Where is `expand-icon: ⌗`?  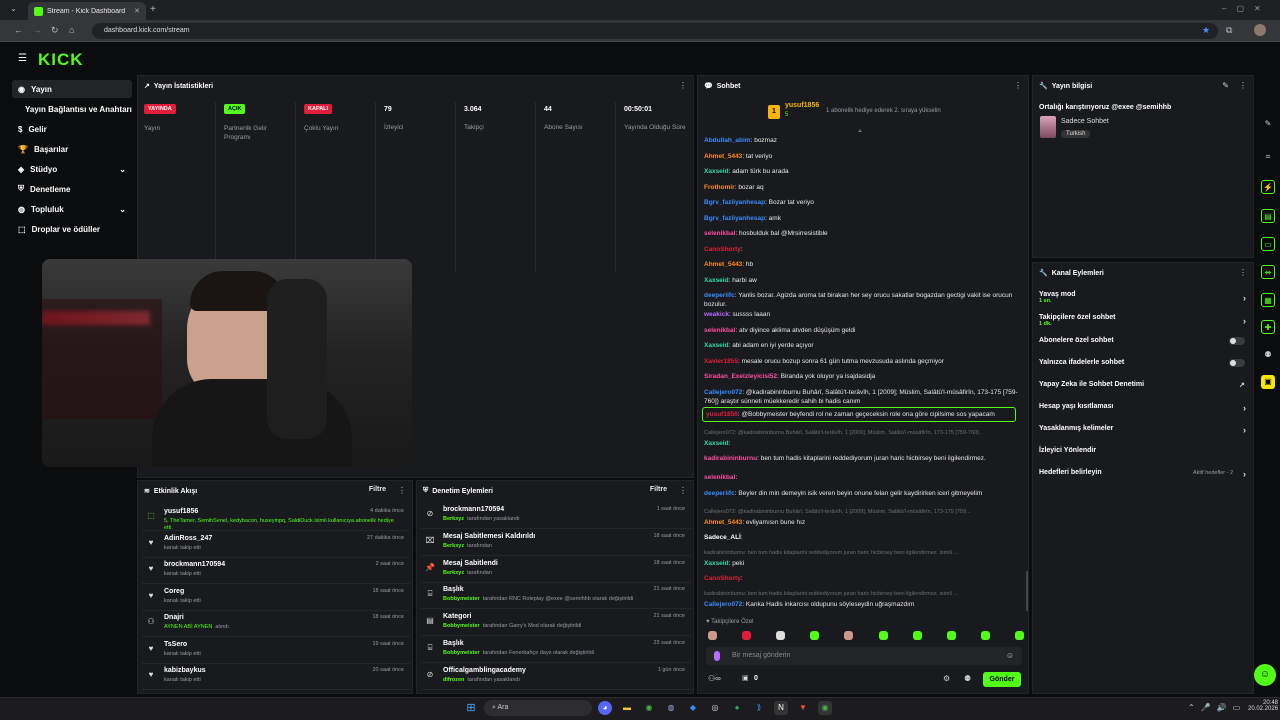 expand-icon: ⌗ is located at coordinates (1268, 157).